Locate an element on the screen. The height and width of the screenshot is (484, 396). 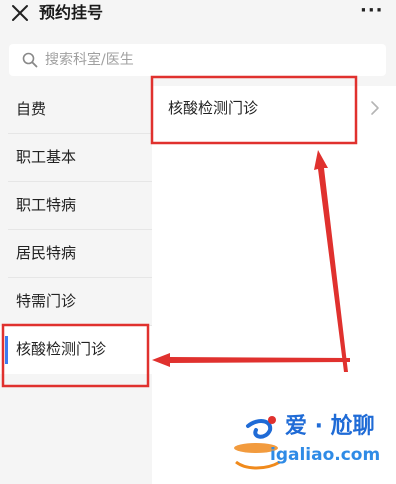
list-item-nucleic-acid-testing: 核酸检测门诊 is located at coordinates (274, 109).